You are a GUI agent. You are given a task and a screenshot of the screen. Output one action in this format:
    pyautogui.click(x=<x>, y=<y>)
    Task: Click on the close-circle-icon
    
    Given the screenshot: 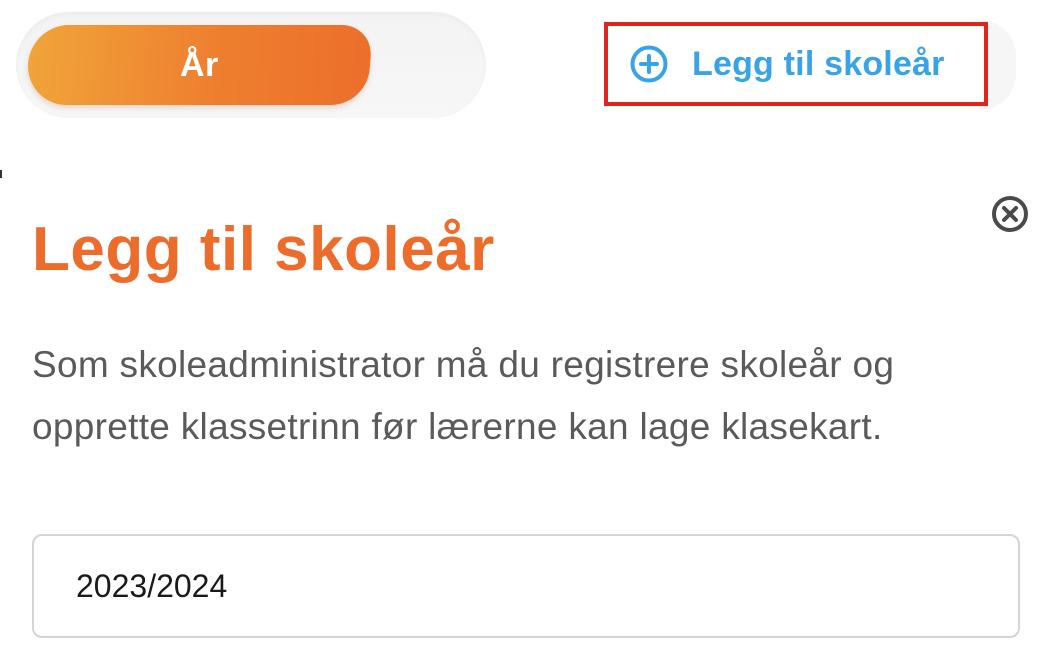 What is the action you would take?
    pyautogui.click(x=1010, y=214)
    